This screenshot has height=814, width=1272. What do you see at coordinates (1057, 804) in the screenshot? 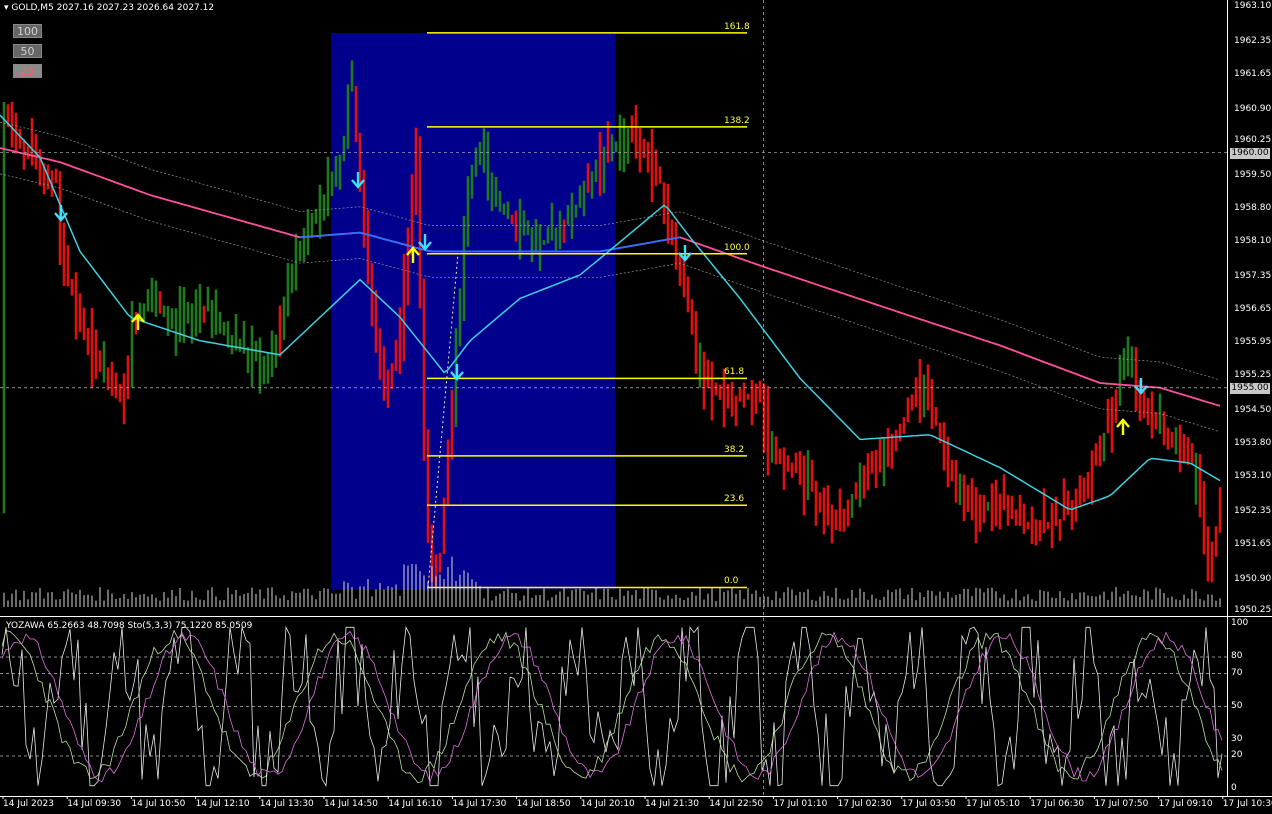
I see `time-tick-label: 17 Jul 06:30` at bounding box center [1057, 804].